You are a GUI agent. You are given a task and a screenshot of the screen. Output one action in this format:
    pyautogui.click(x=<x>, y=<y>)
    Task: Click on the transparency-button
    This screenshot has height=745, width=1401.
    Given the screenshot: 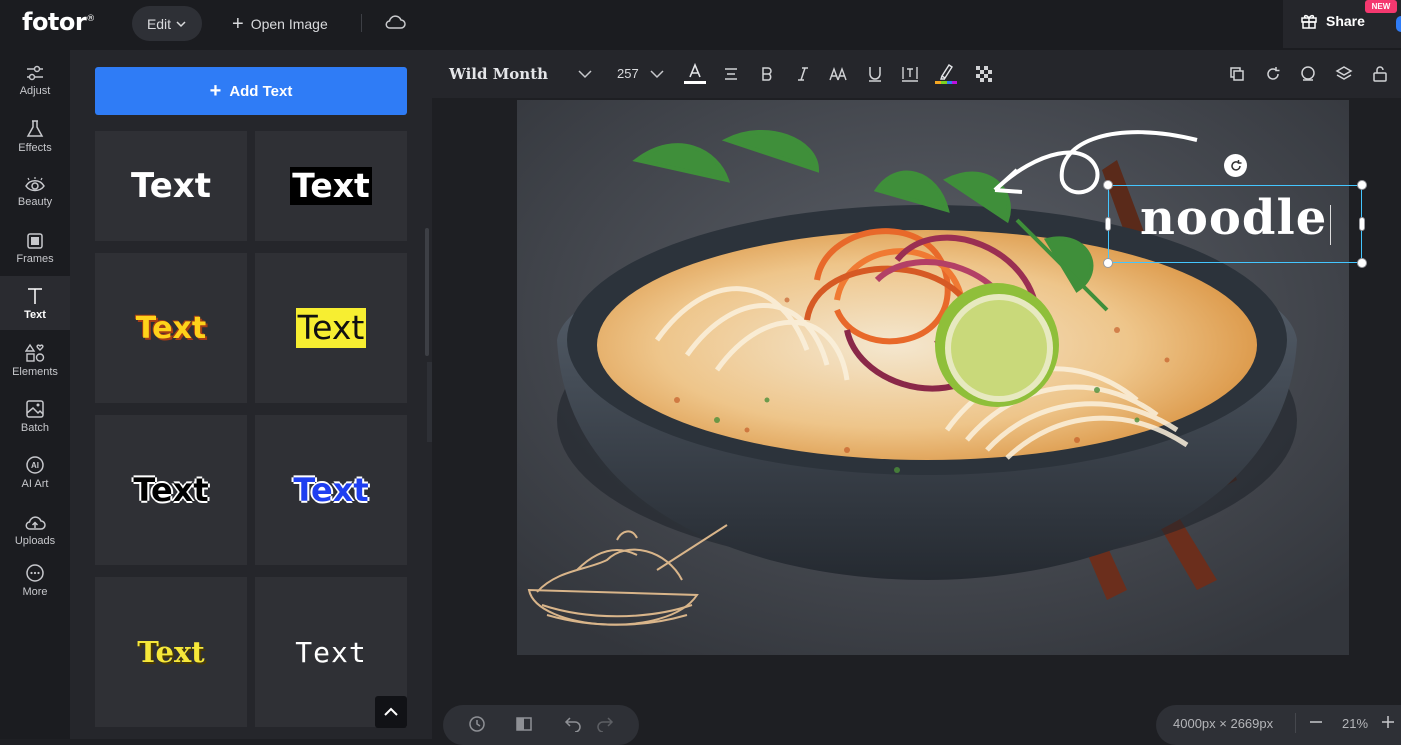 What is the action you would take?
    pyautogui.click(x=984, y=74)
    